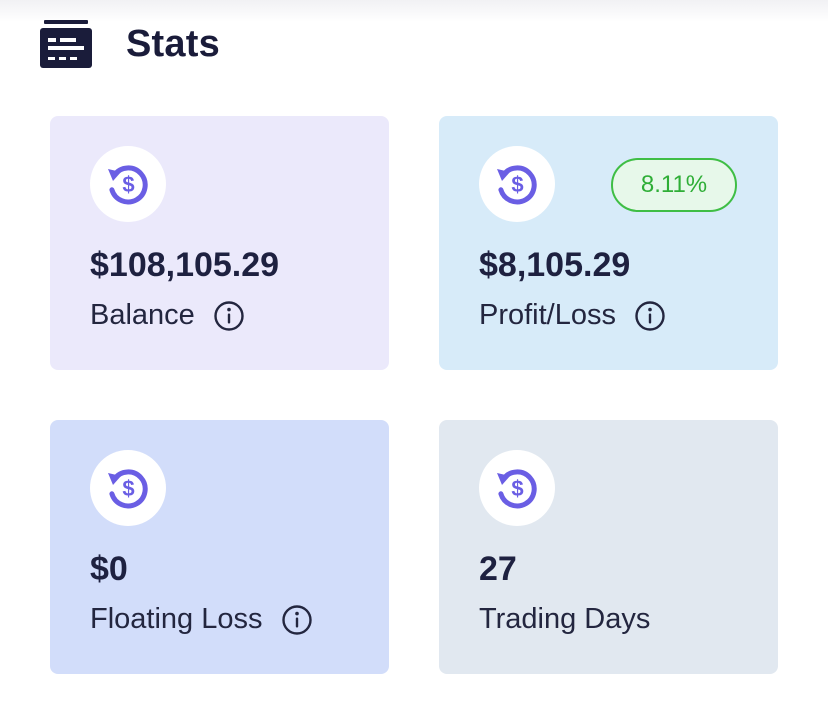 This screenshot has width=828, height=717. I want to click on profit-loss-value: $8,105.29, so click(555, 265).